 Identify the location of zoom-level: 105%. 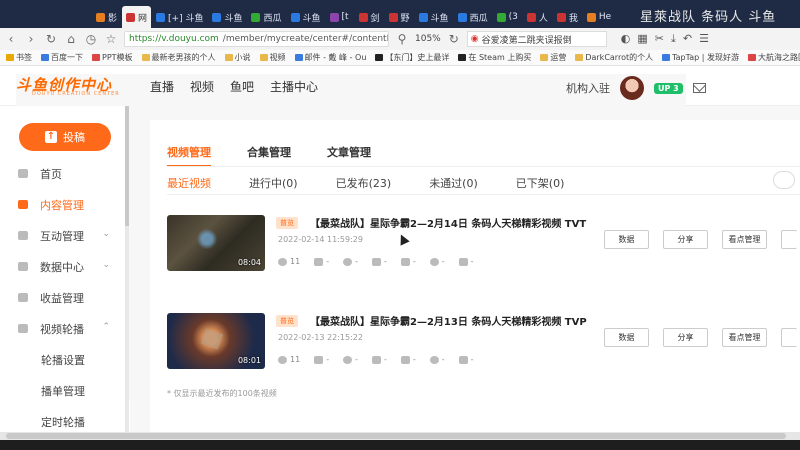
(428, 39).